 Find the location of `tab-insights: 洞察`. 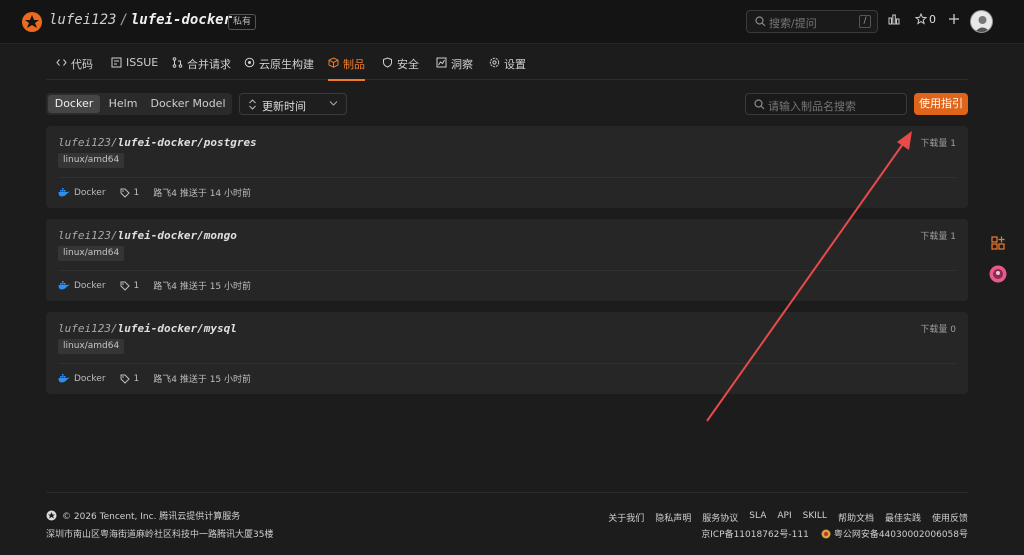

tab-insights: 洞察 is located at coordinates (454, 68).